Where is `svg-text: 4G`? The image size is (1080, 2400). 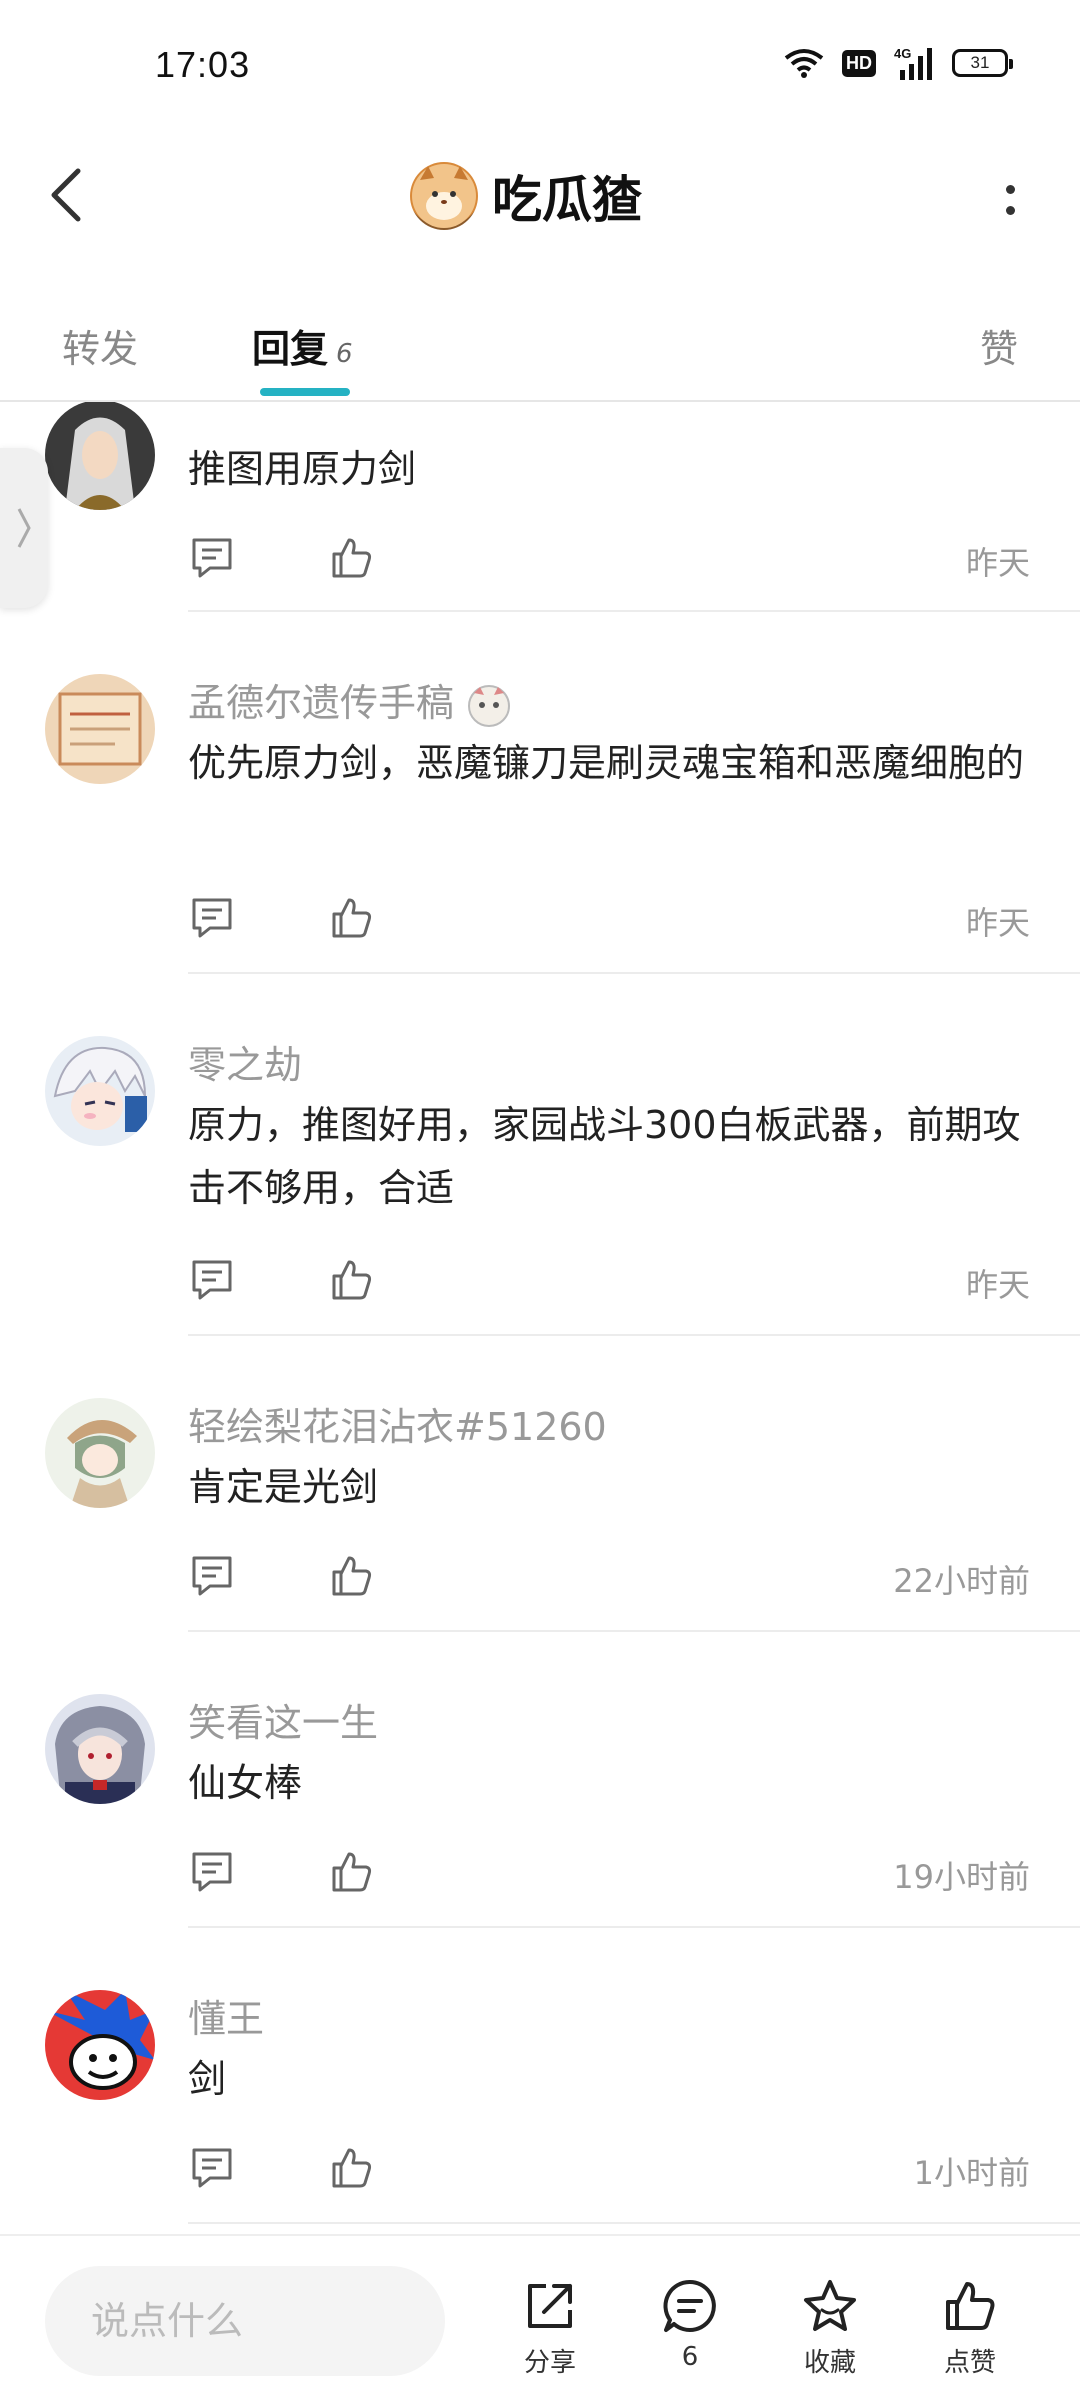
svg-text: 4G is located at coordinates (902, 53).